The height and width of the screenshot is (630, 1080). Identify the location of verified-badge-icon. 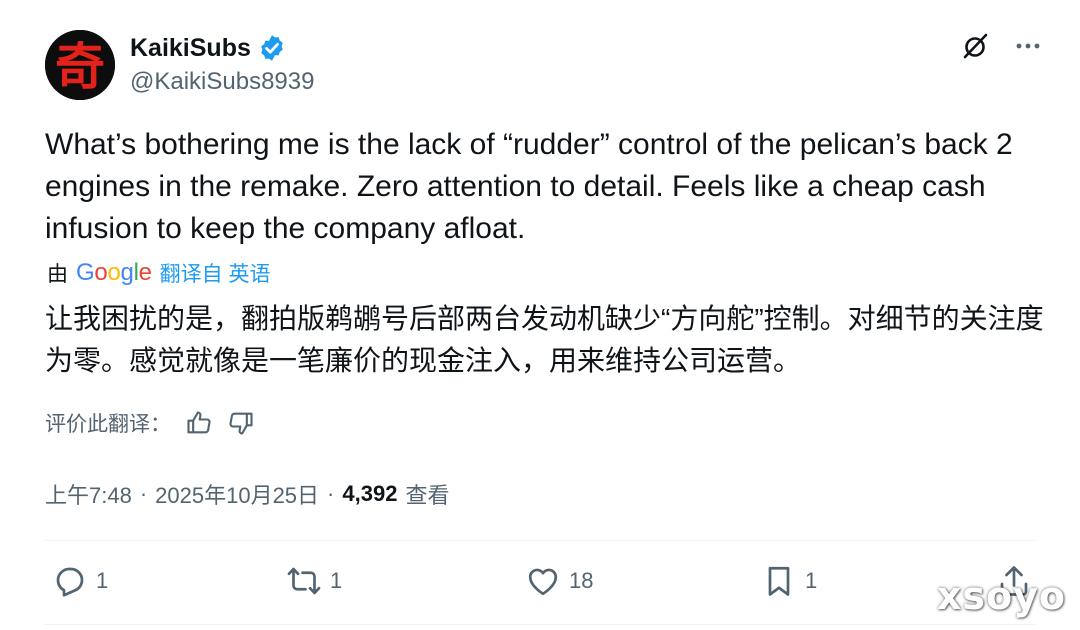
(272, 48).